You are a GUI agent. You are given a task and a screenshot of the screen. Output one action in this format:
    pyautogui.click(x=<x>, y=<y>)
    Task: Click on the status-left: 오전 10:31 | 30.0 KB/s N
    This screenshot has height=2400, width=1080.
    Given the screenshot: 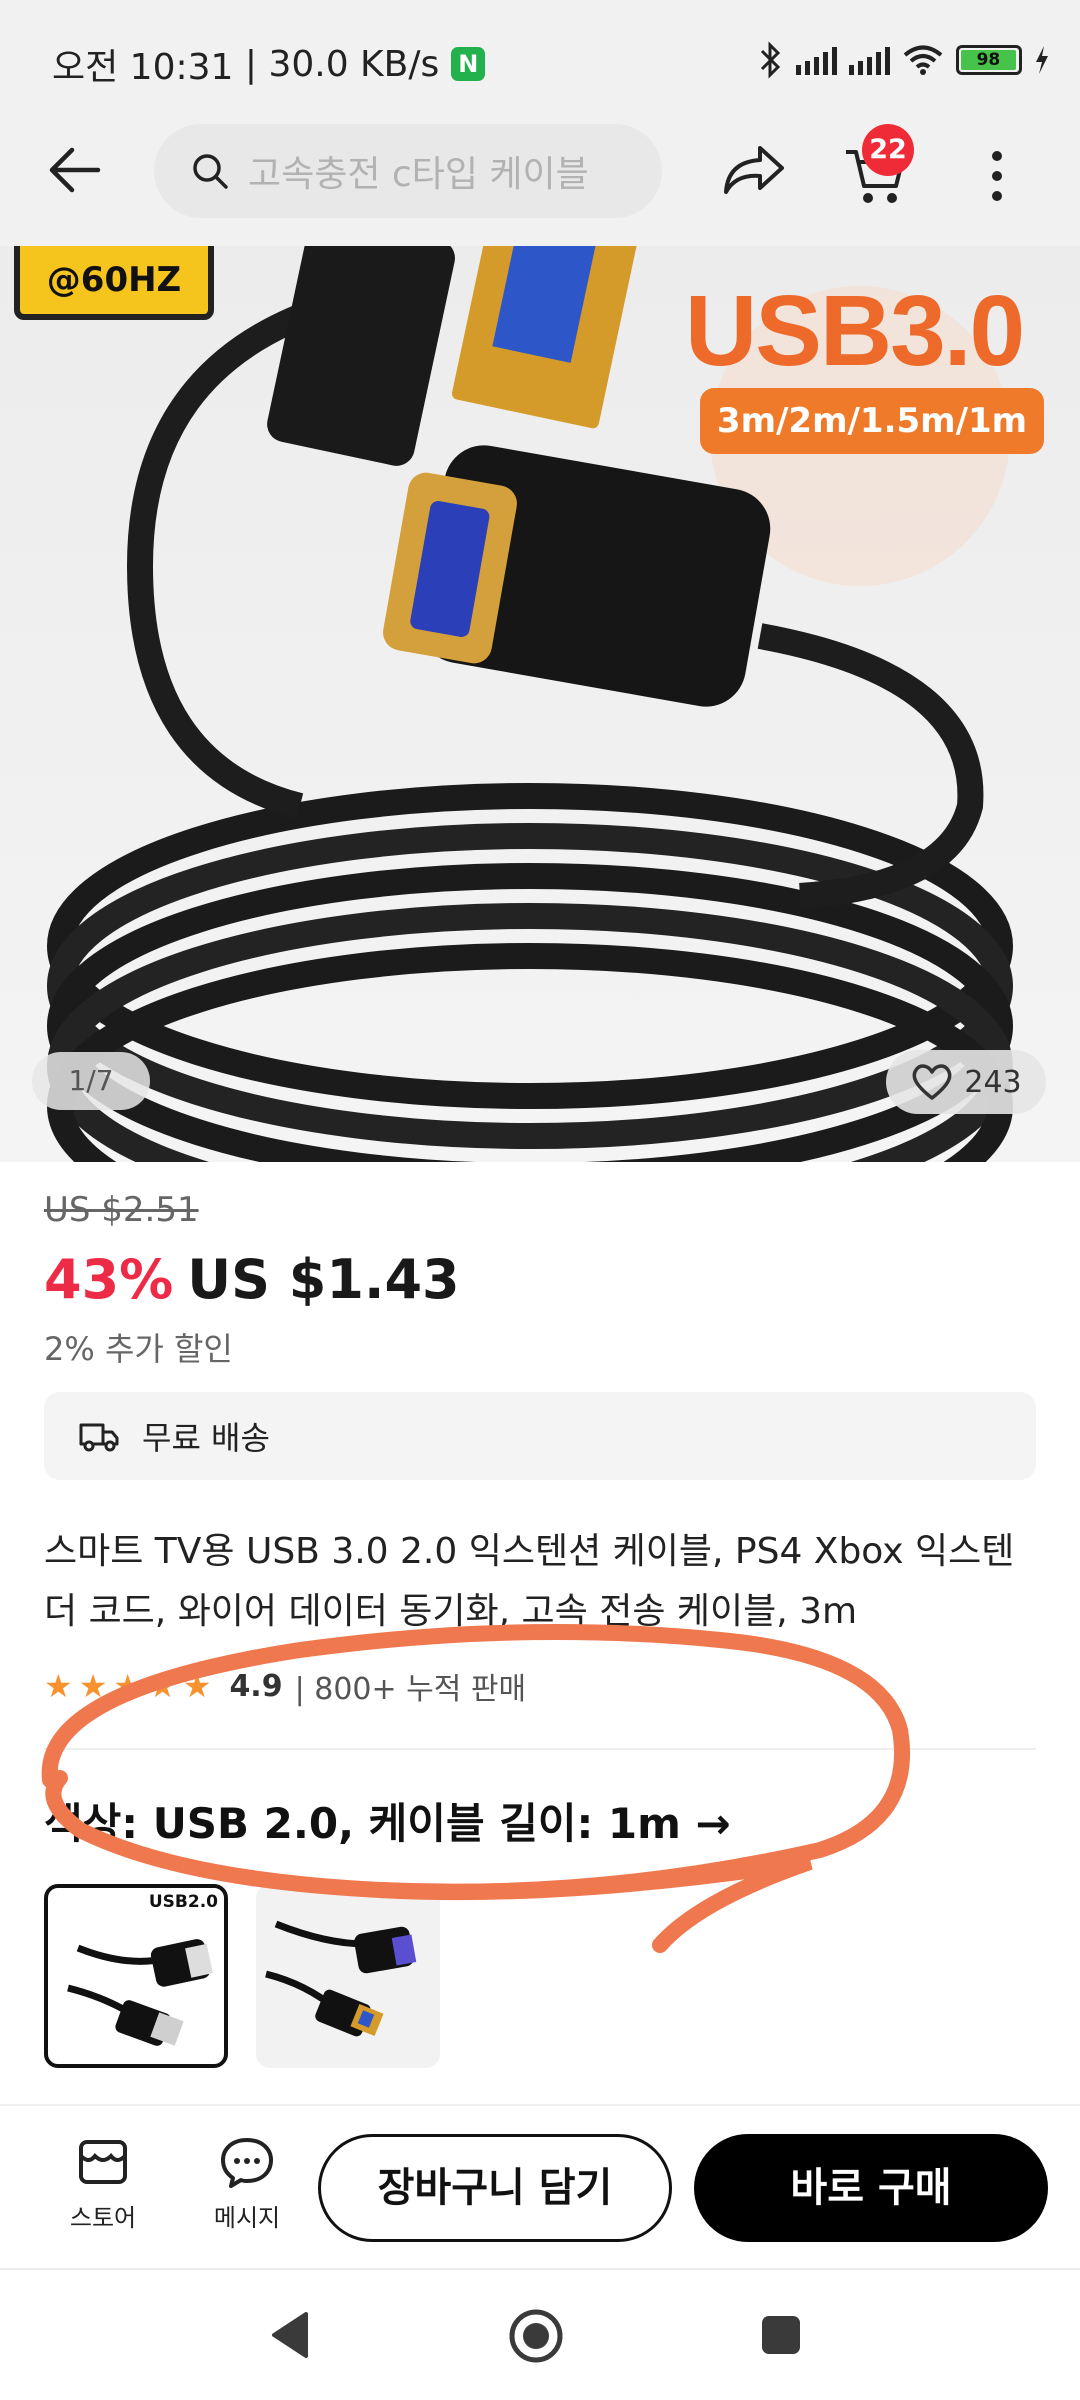 What is the action you would take?
    pyautogui.click(x=269, y=64)
    